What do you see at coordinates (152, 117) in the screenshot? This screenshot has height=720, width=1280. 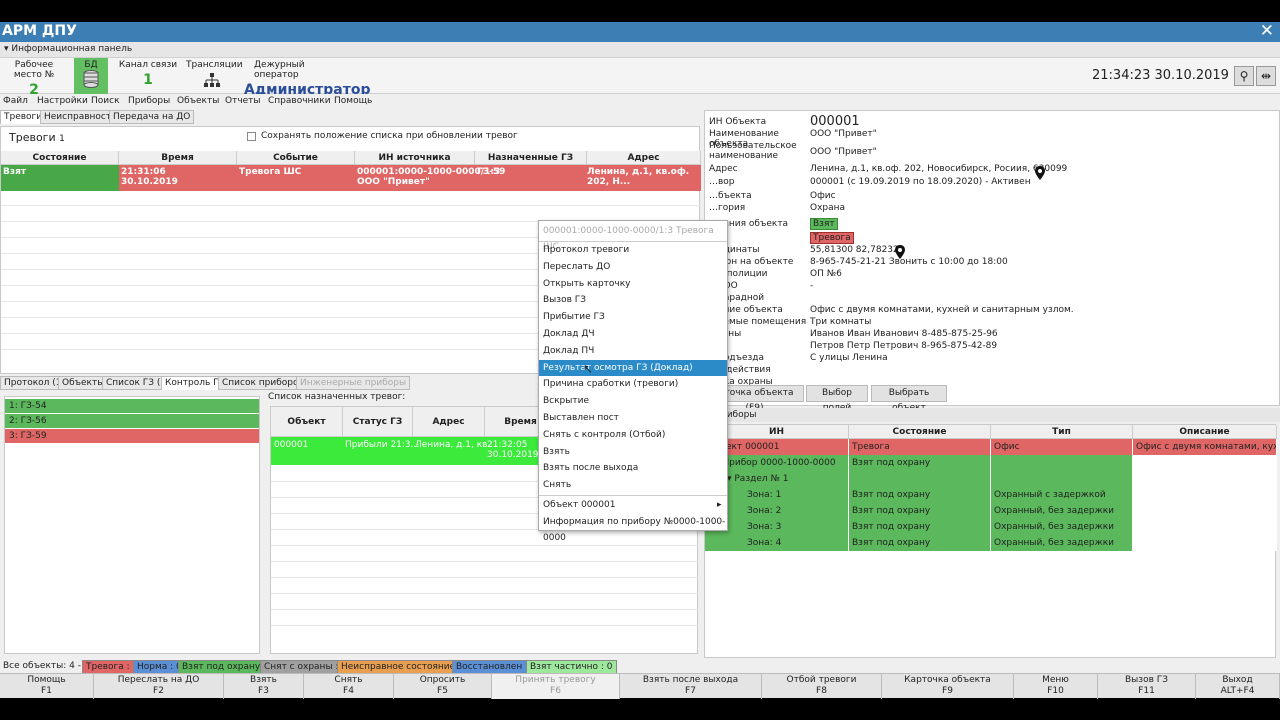 I see `tab-transfer: Передача на ДО` at bounding box center [152, 117].